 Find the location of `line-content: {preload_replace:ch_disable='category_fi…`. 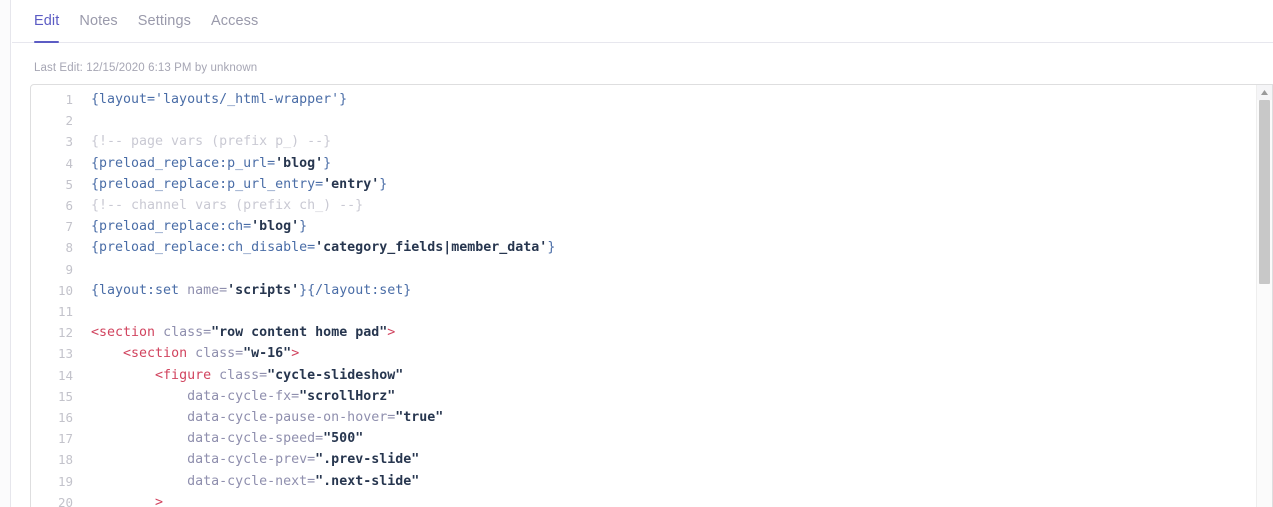

line-content: {preload_replace:ch_disable='category_fi… is located at coordinates (669, 247).